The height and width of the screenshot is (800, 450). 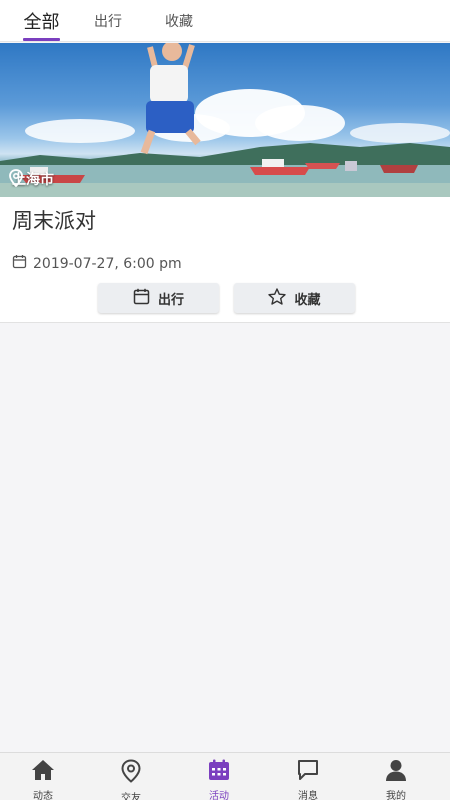 I want to click on nav-item-activities: 活动, so click(x=219, y=779).